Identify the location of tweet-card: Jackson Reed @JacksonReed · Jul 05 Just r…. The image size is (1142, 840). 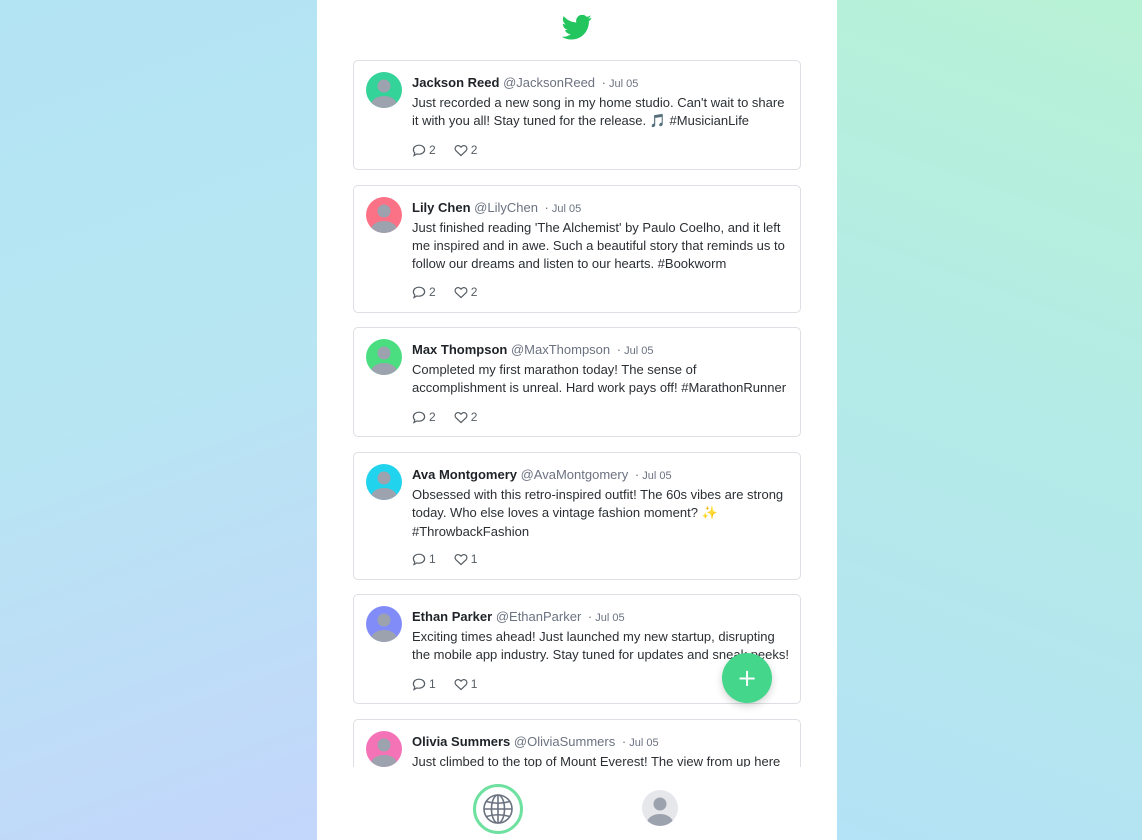
(577, 115).